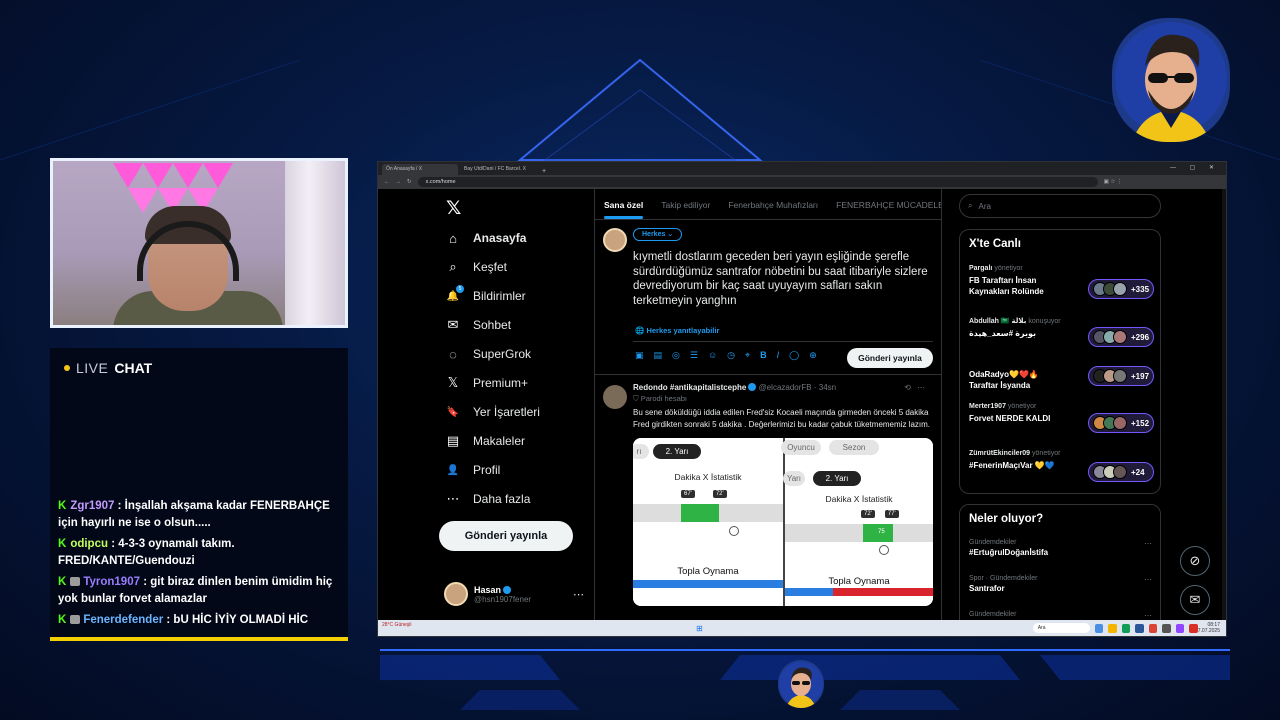 The width and height of the screenshot is (1280, 720). What do you see at coordinates (1061, 548) in the screenshot?
I see `trend-item: Gündemdekiler #ErtuğrulDoğanİstifa ⋯` at bounding box center [1061, 548].